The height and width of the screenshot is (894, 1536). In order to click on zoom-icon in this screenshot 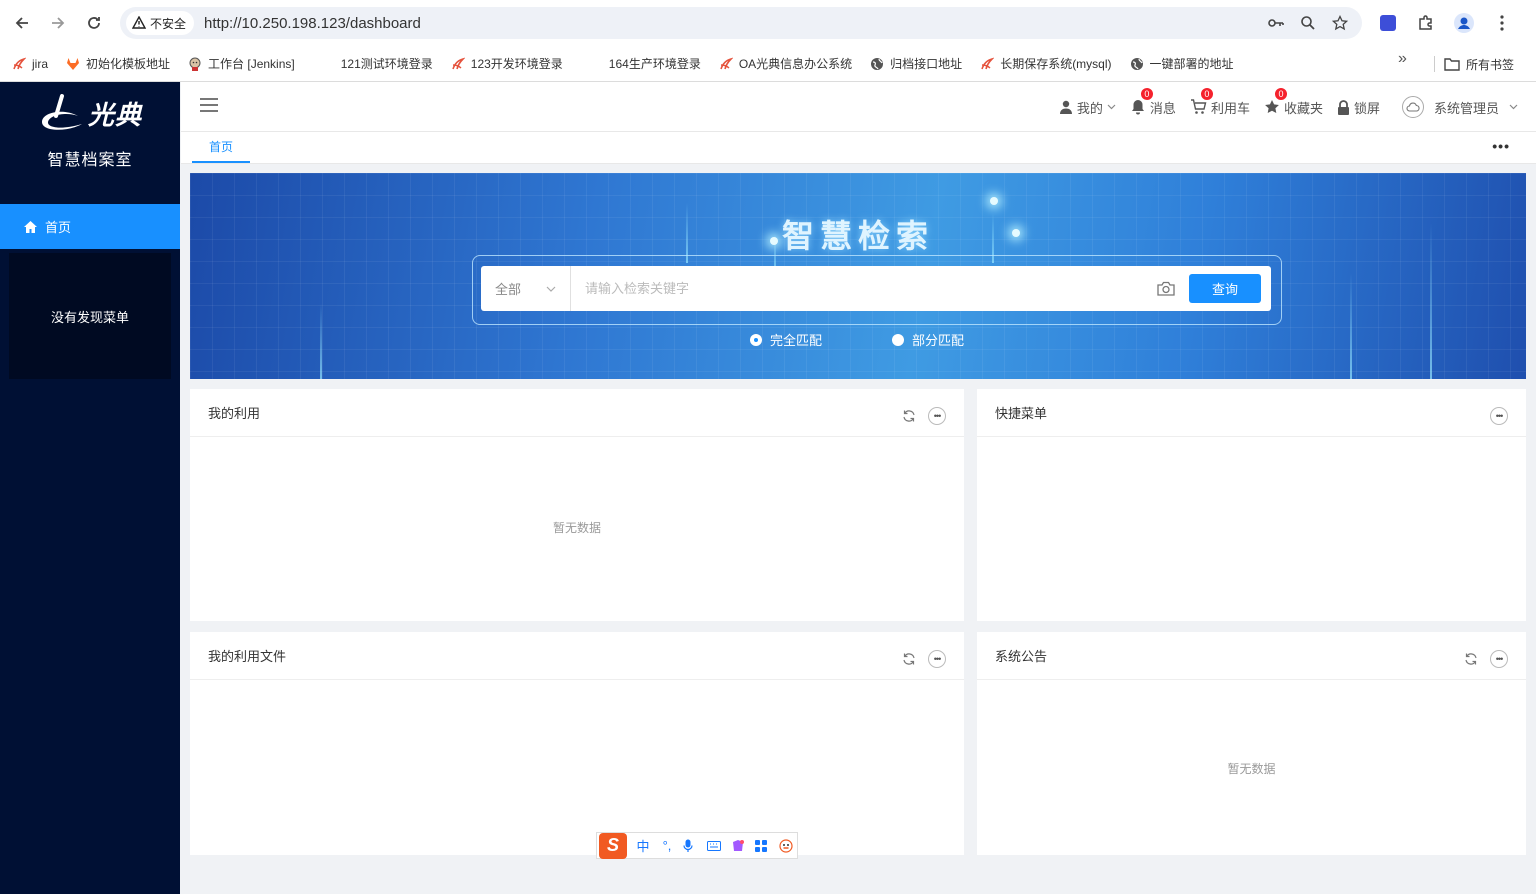, I will do `click(1308, 23)`.